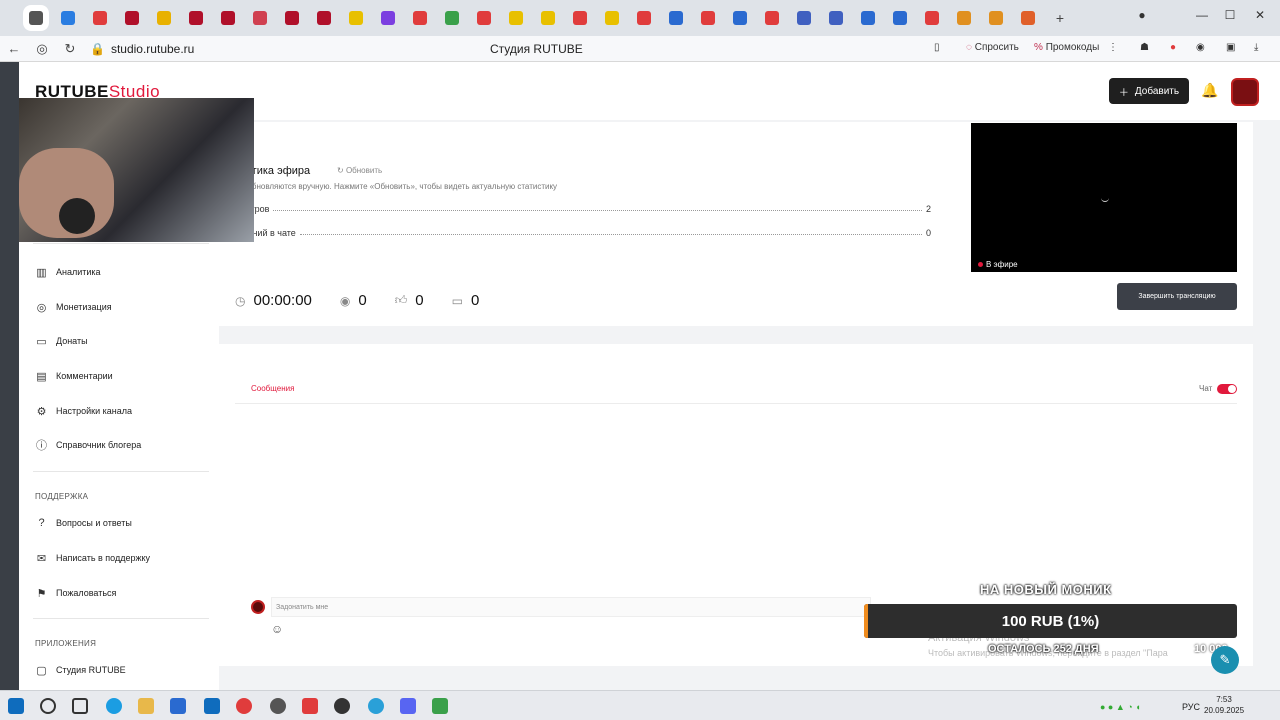 The height and width of the screenshot is (720, 1280). Describe the element at coordinates (273, 300) in the screenshot. I see `metric-duration: ◷ 00:00:00` at that location.